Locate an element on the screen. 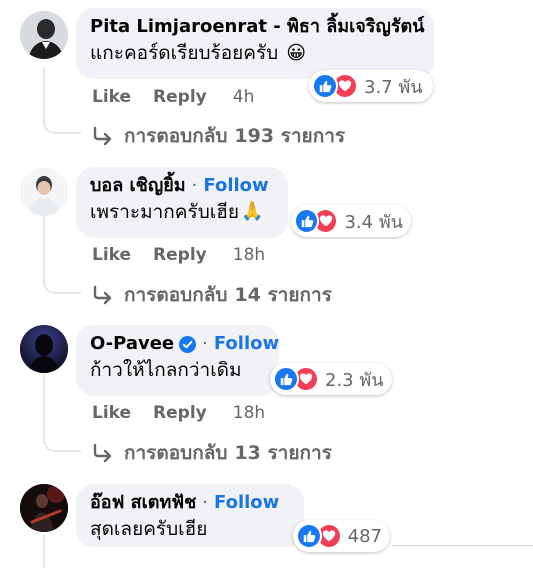 This screenshot has width=533, height=568. comment-author: บอล เชิญยิ้ม is located at coordinates (138, 186).